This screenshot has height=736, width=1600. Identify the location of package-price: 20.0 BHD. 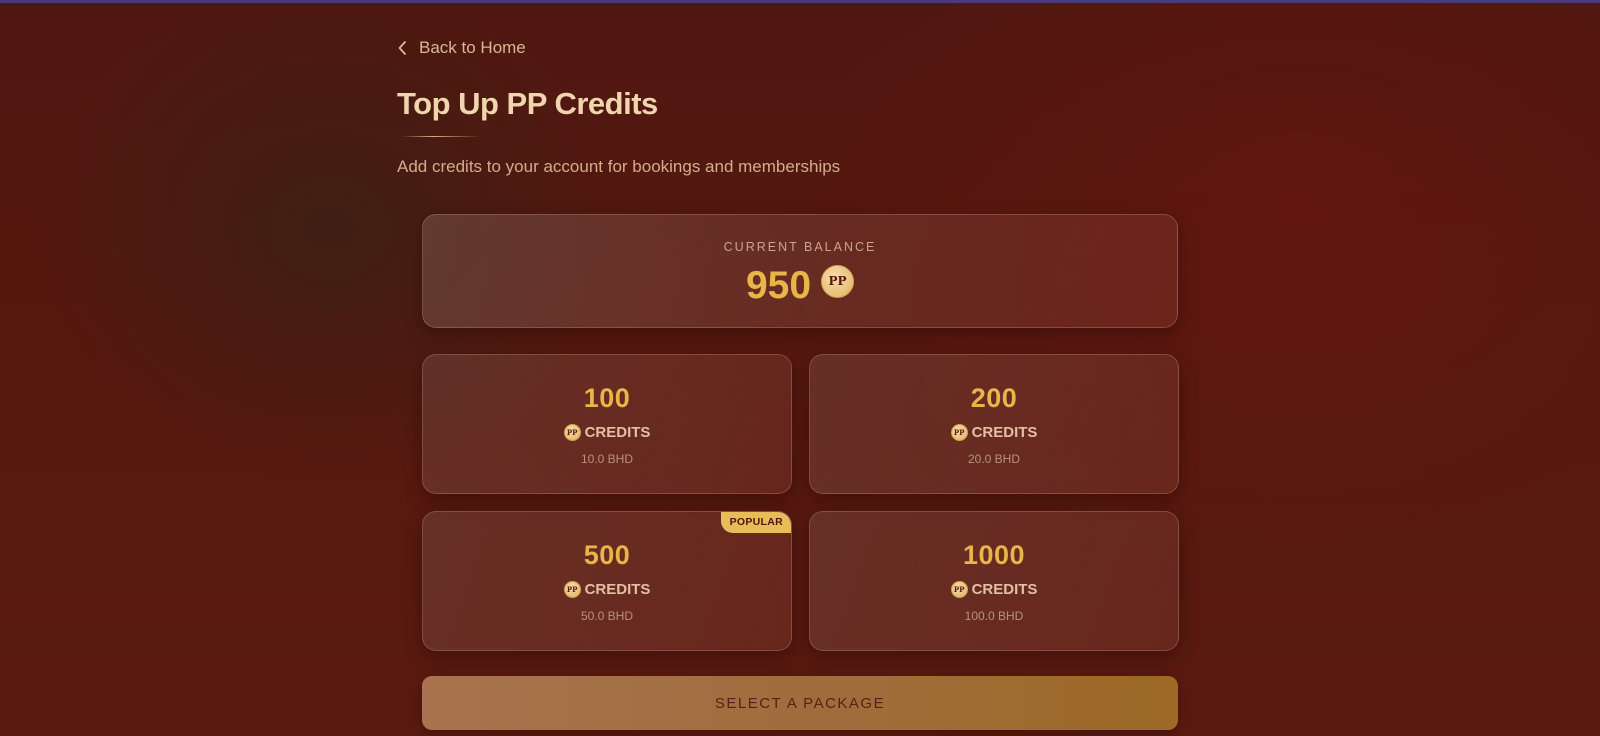
(994, 459).